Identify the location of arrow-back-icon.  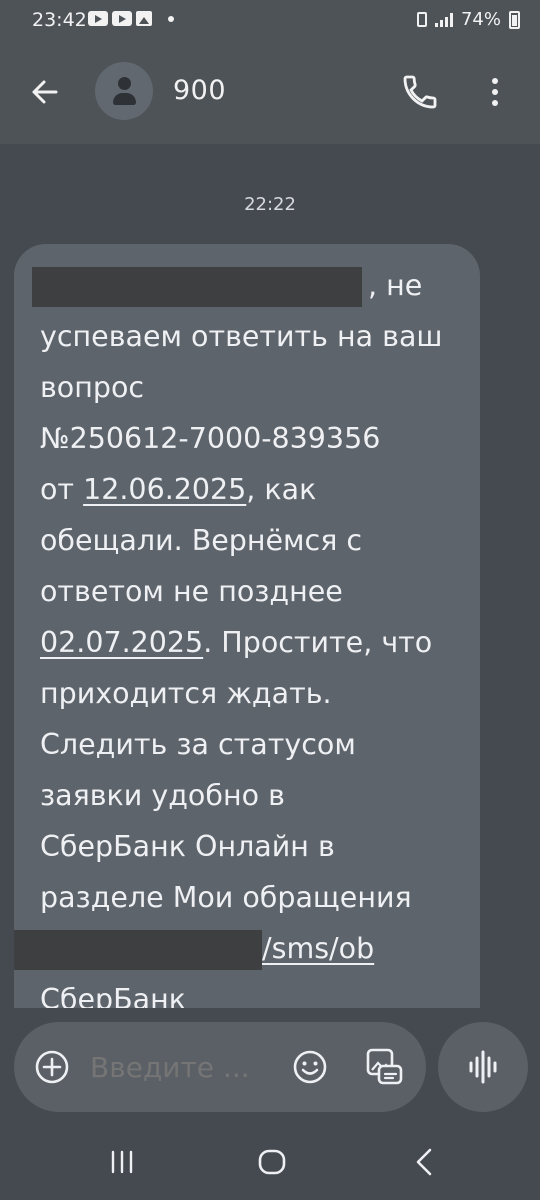
(45, 92).